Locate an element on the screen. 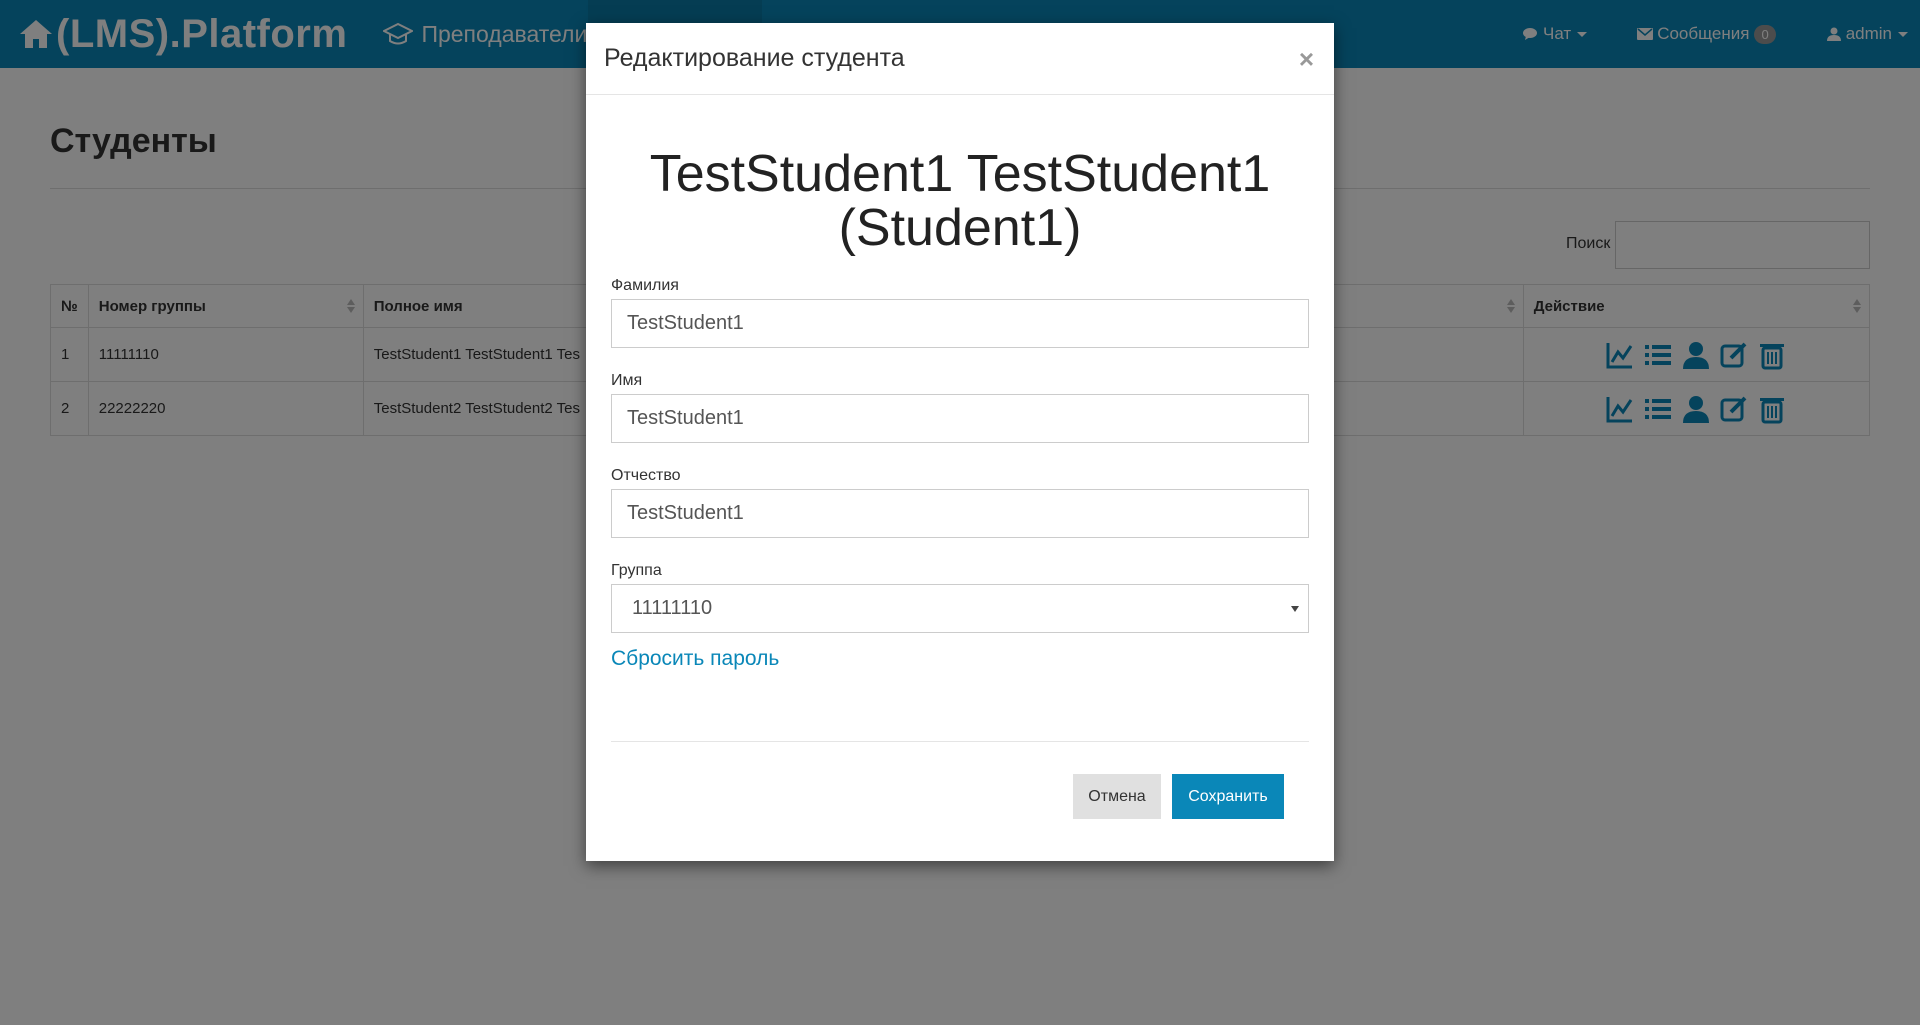 This screenshot has height=1025, width=1920. student-login-line: (Student1) is located at coordinates (960, 228).